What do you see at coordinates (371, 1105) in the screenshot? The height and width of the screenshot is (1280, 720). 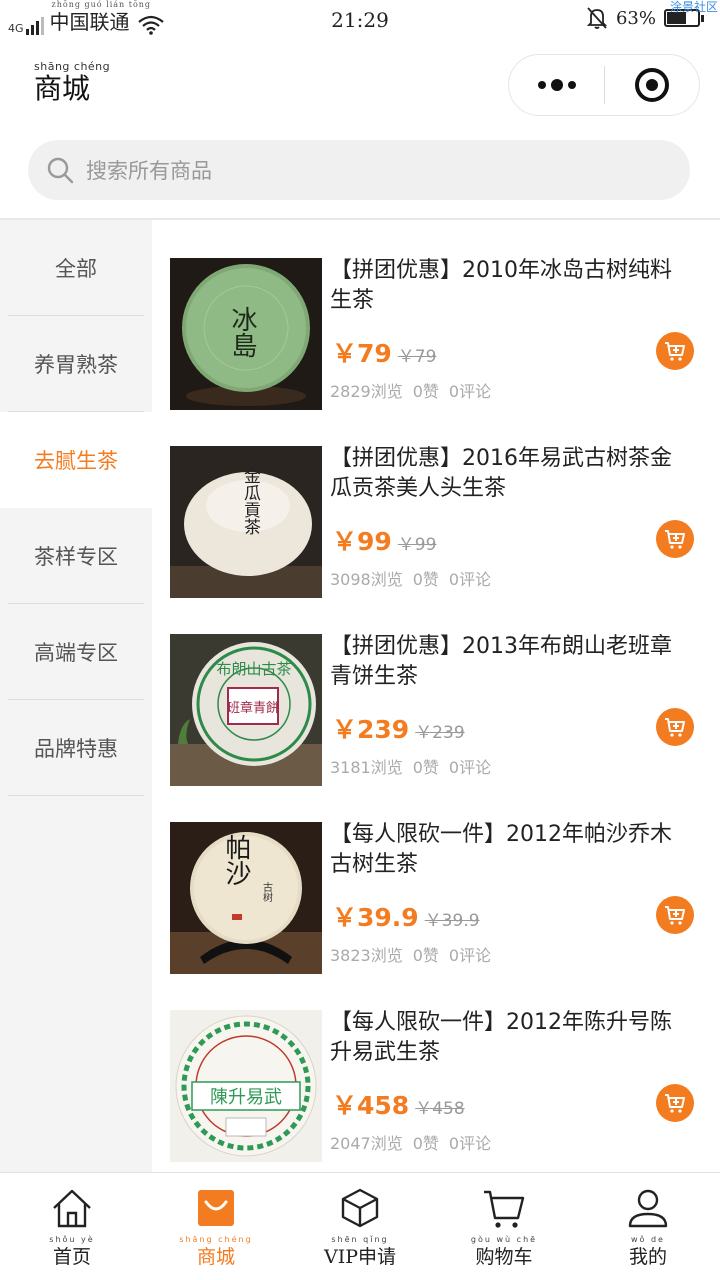 I see `product-price: ￥458` at bounding box center [371, 1105].